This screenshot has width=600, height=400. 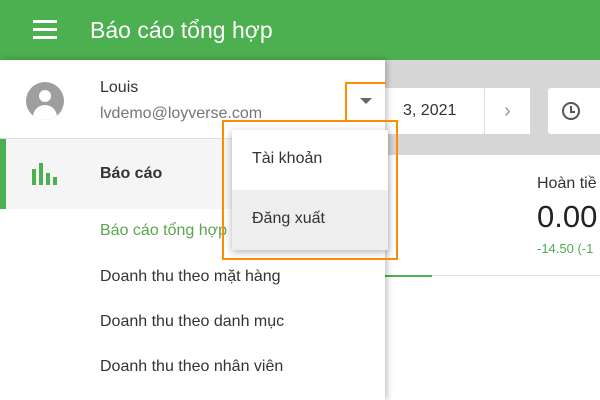 I want to click on caret-down-icon, so click(x=366, y=101).